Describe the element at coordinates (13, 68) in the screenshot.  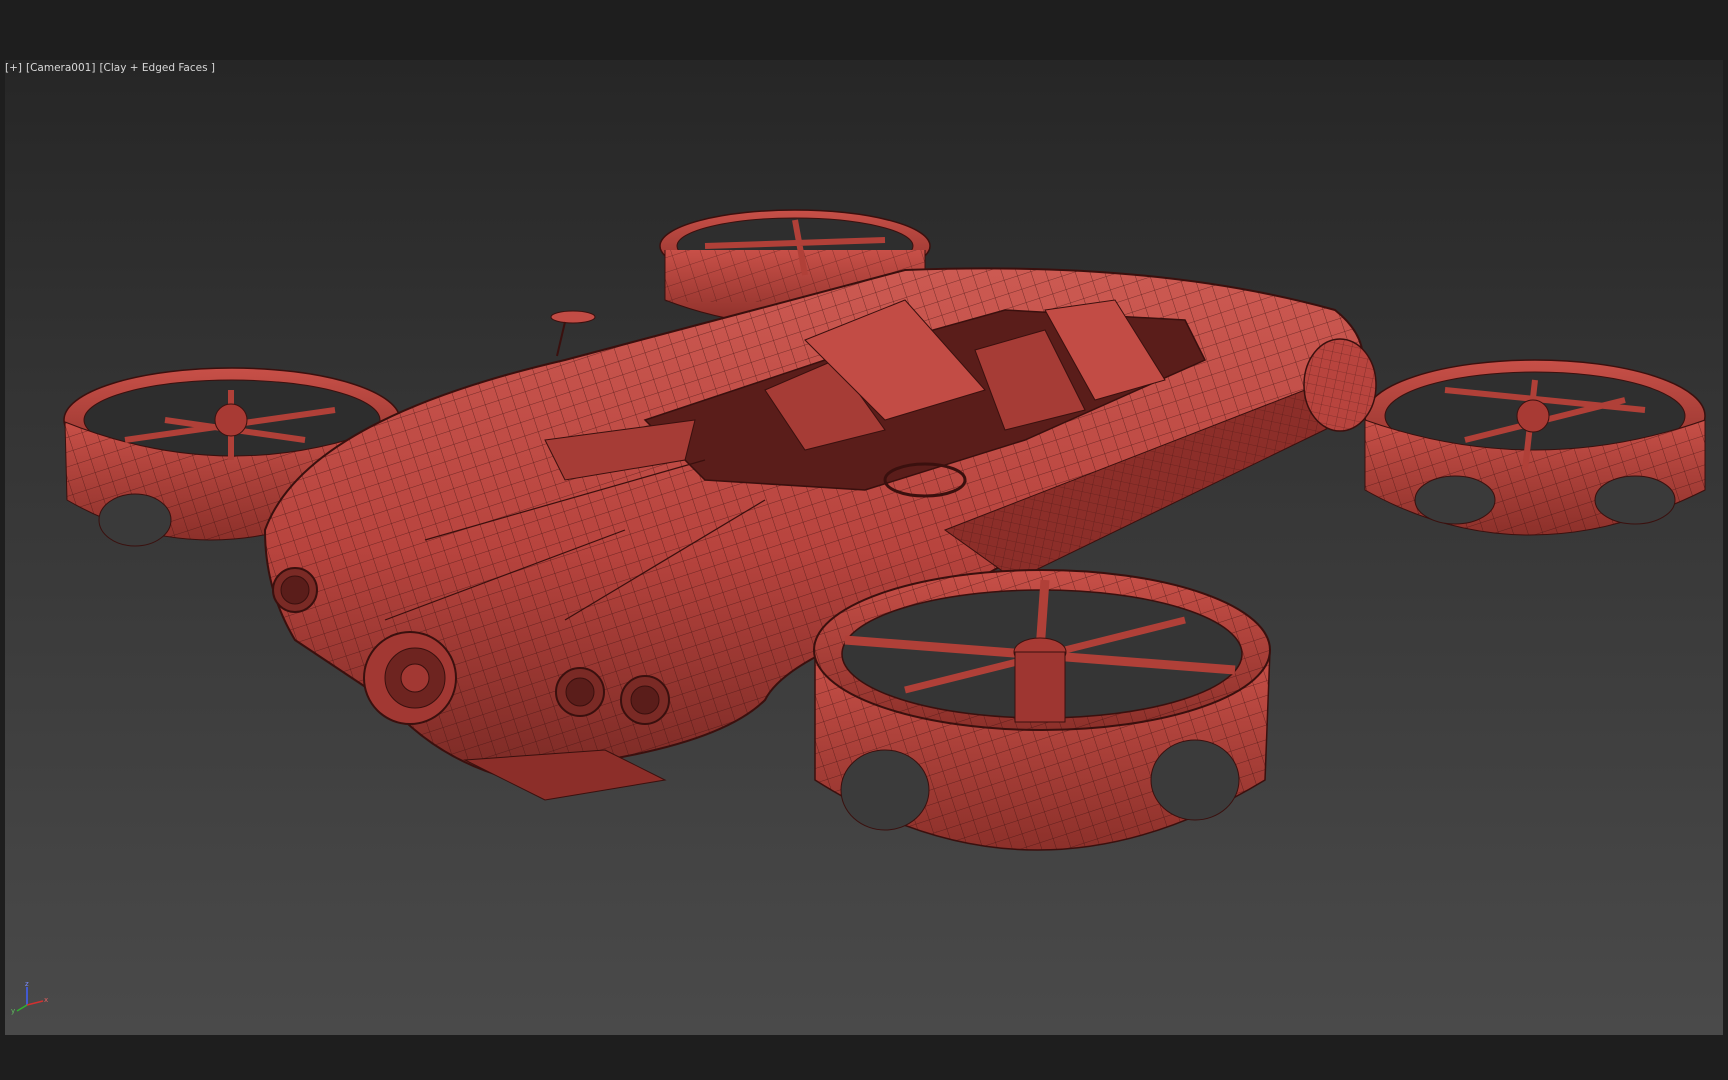
I see `viewport-menu-plus: [+]` at that location.